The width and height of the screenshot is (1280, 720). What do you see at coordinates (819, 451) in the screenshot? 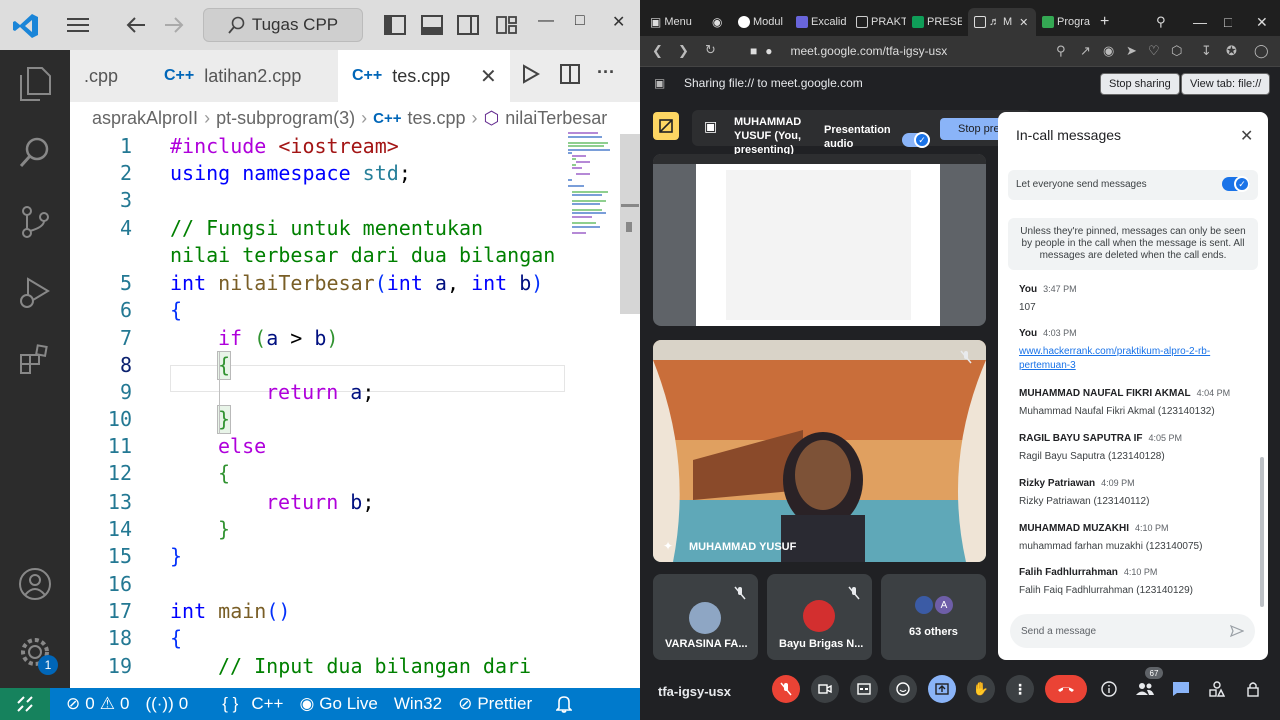
I see `main-video-tile: ✦ MUHAMMAD YUSUF` at bounding box center [819, 451].